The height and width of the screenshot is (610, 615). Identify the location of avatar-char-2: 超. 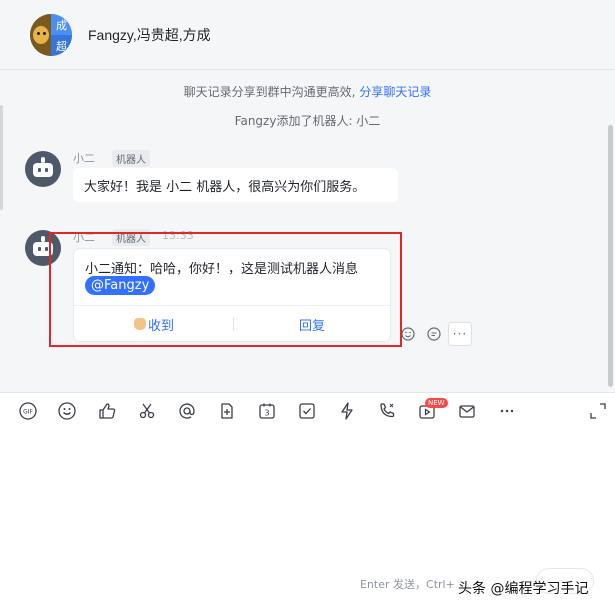
(61, 45).